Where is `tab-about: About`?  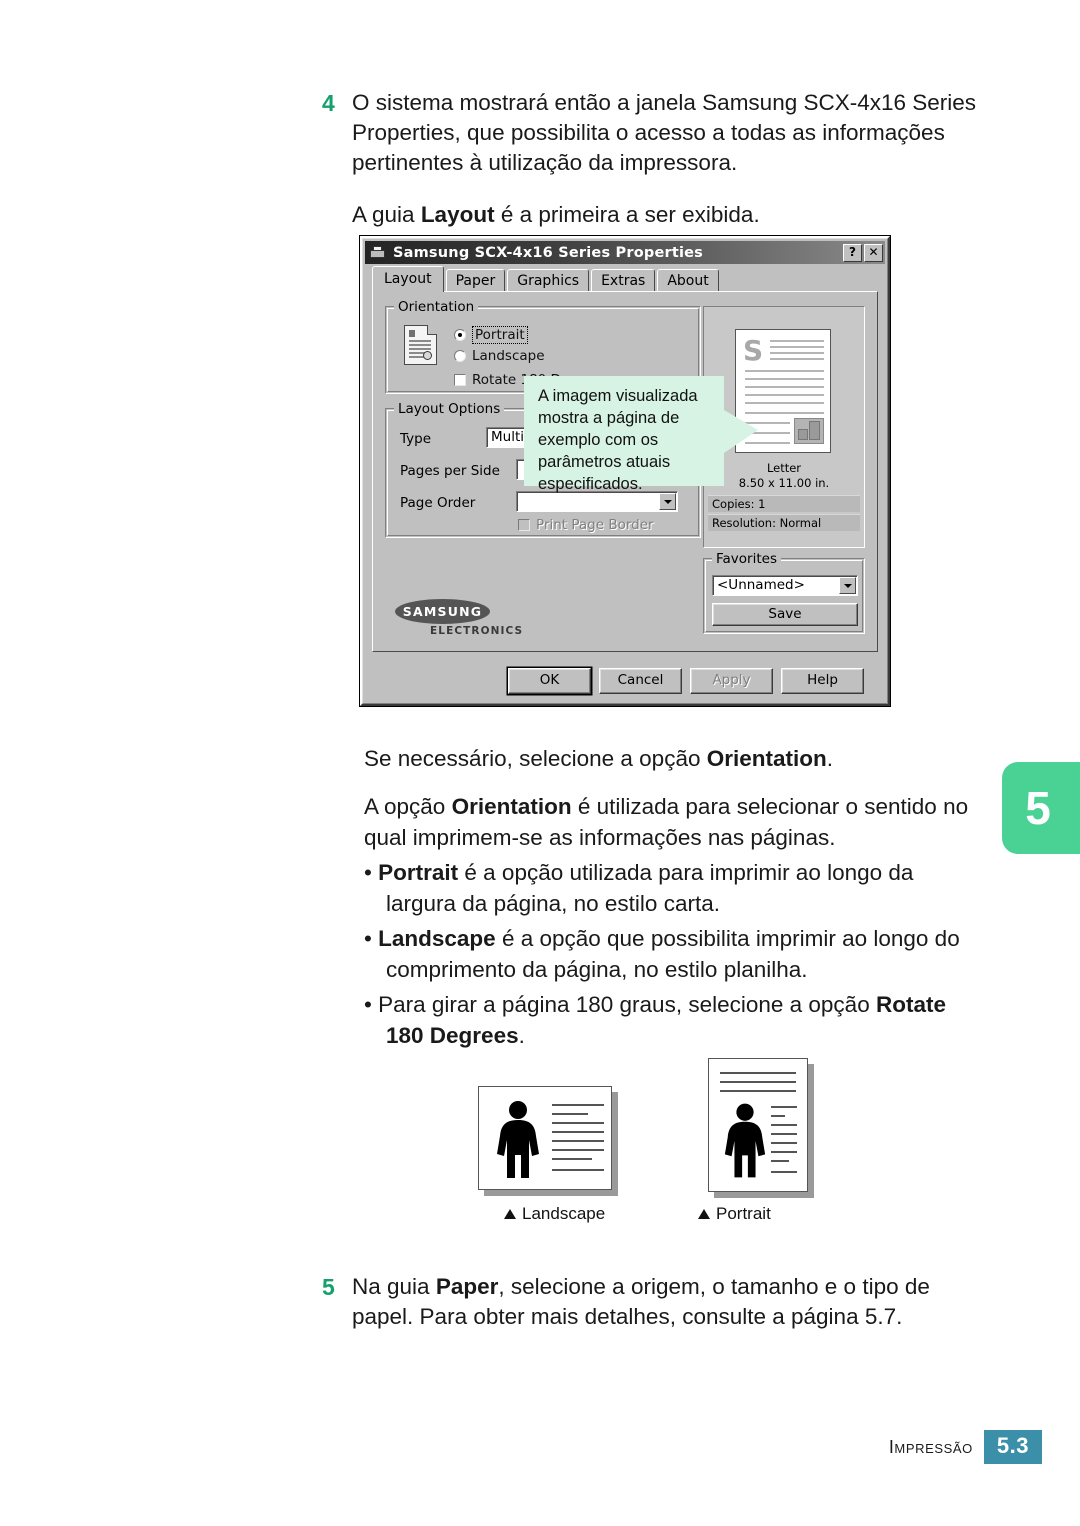 tab-about: About is located at coordinates (688, 280).